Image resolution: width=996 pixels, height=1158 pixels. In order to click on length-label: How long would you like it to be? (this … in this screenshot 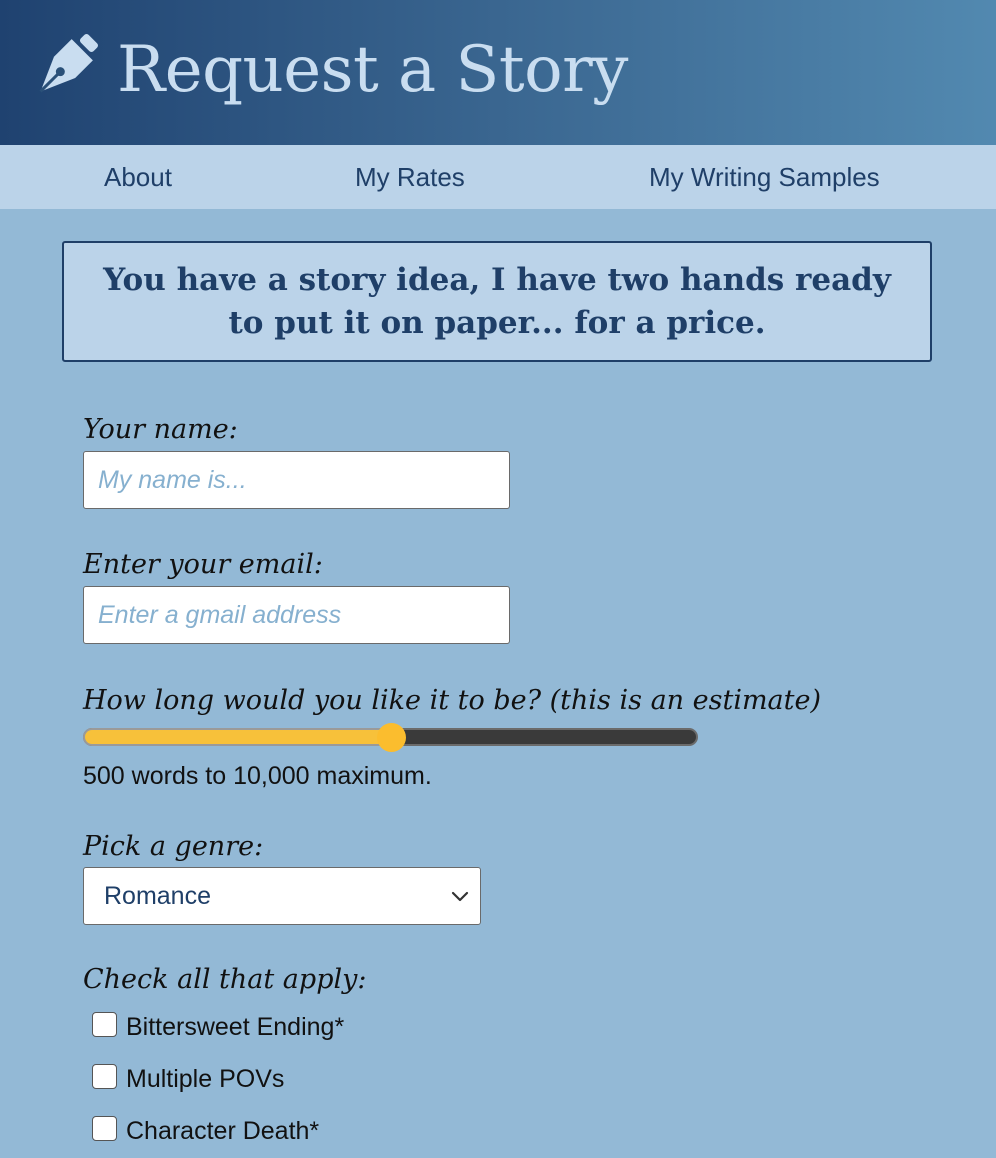, I will do `click(452, 700)`.